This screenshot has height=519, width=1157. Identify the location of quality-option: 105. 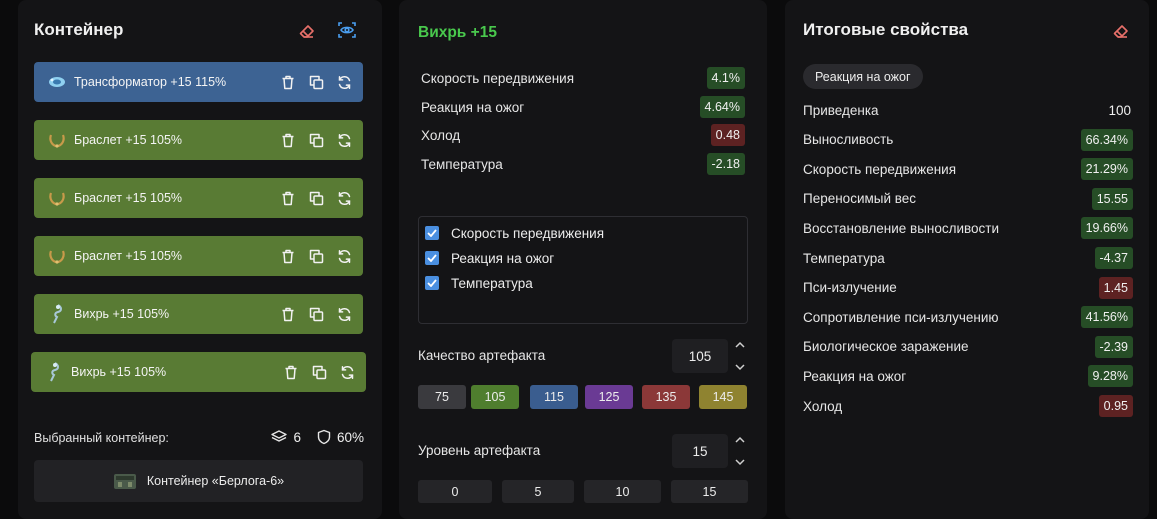
(495, 397).